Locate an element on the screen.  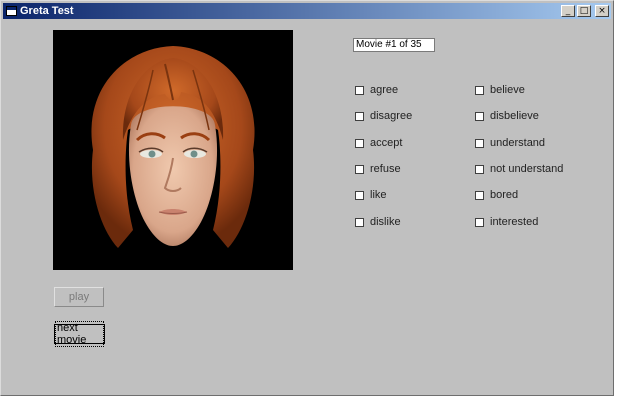
checkbox-label: agree is located at coordinates (384, 90).